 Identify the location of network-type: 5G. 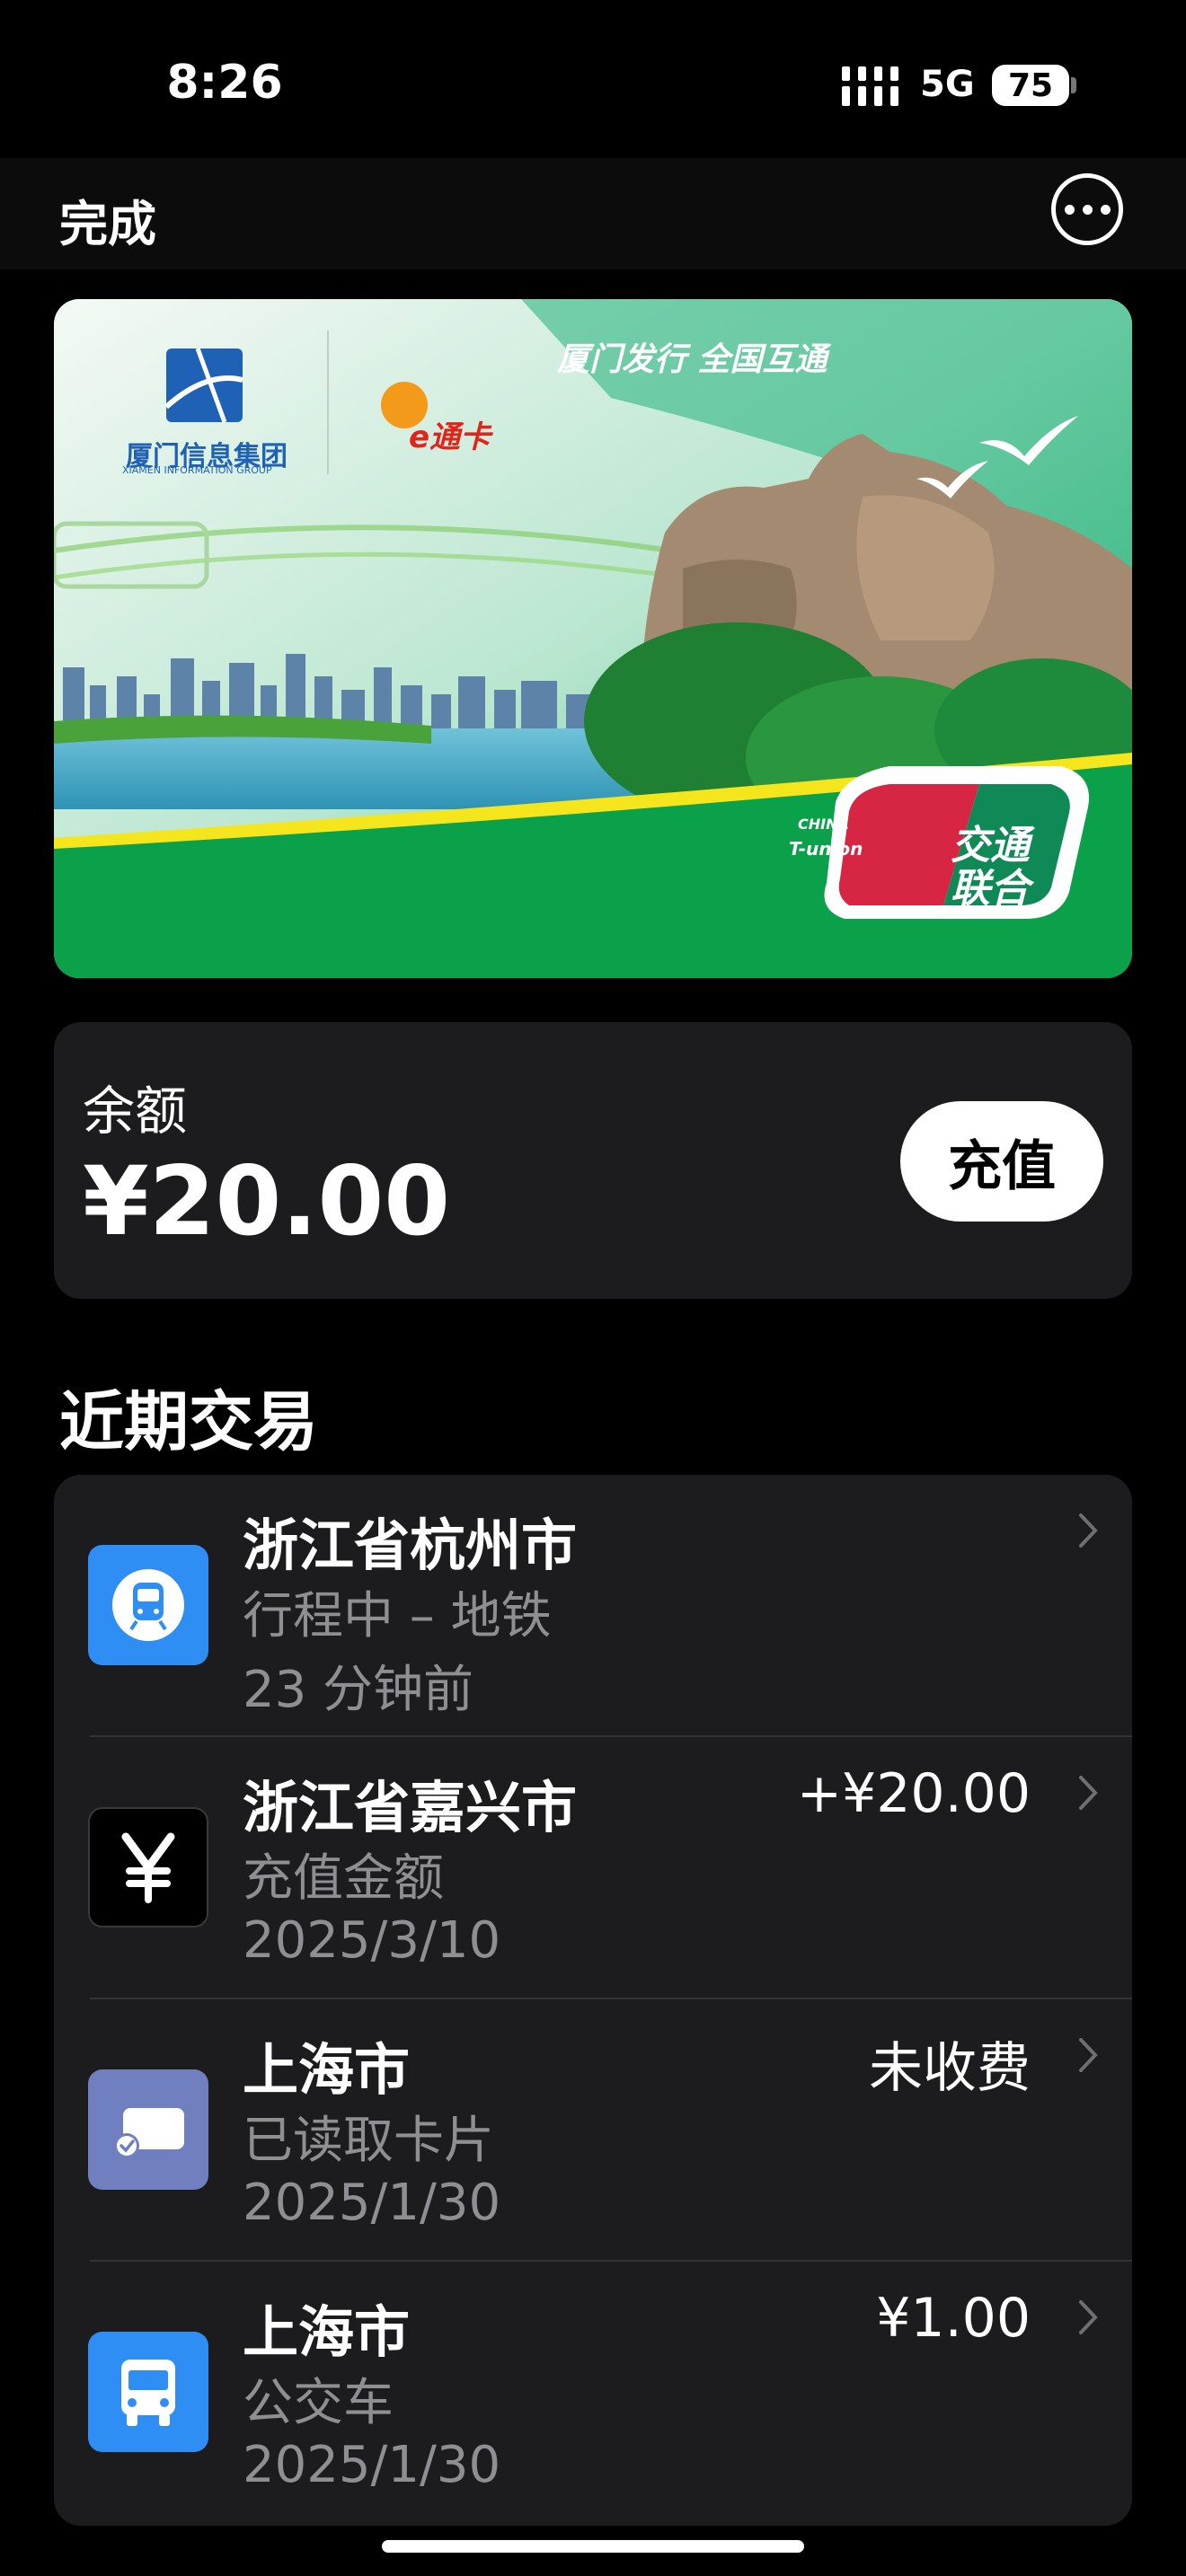
(947, 84).